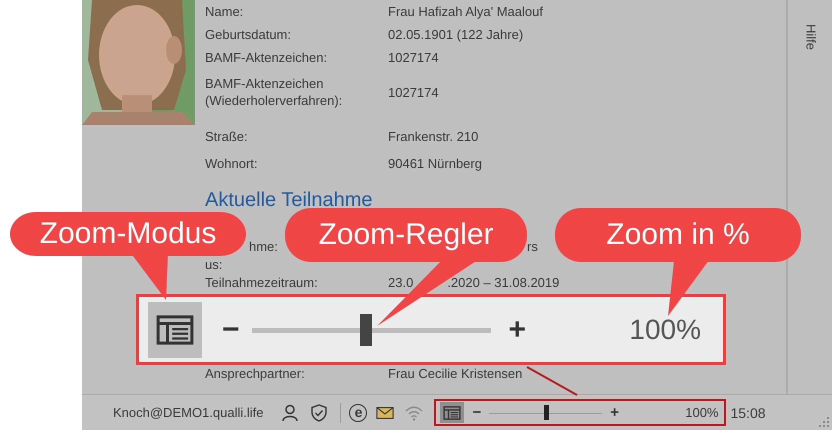 The image size is (832, 430). What do you see at coordinates (290, 413) in the screenshot?
I see `person-icon` at bounding box center [290, 413].